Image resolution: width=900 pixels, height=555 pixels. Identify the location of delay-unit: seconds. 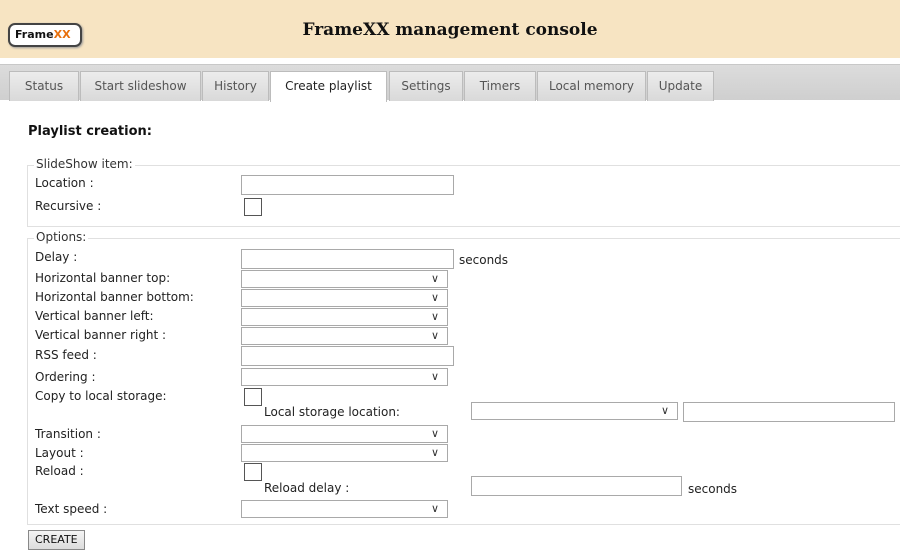
(484, 260).